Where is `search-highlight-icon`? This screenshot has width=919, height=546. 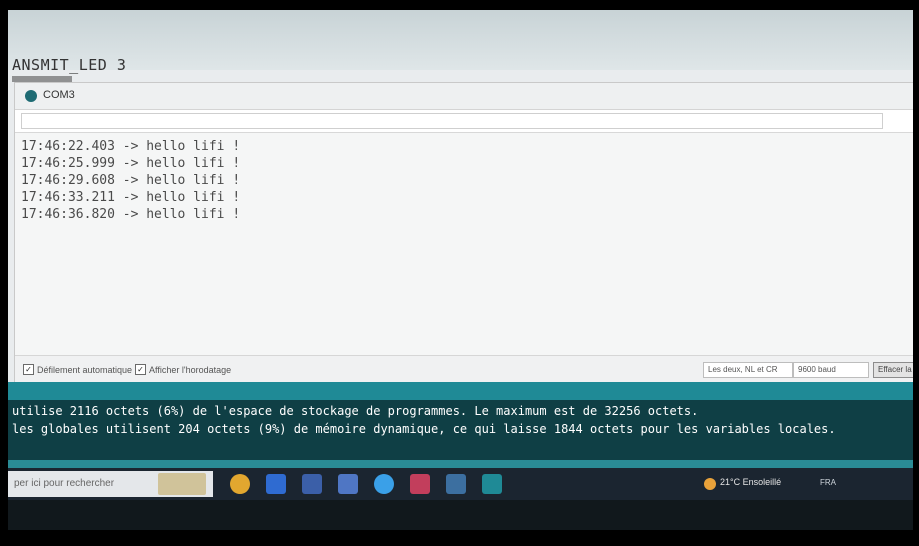
search-highlight-icon is located at coordinates (182, 484).